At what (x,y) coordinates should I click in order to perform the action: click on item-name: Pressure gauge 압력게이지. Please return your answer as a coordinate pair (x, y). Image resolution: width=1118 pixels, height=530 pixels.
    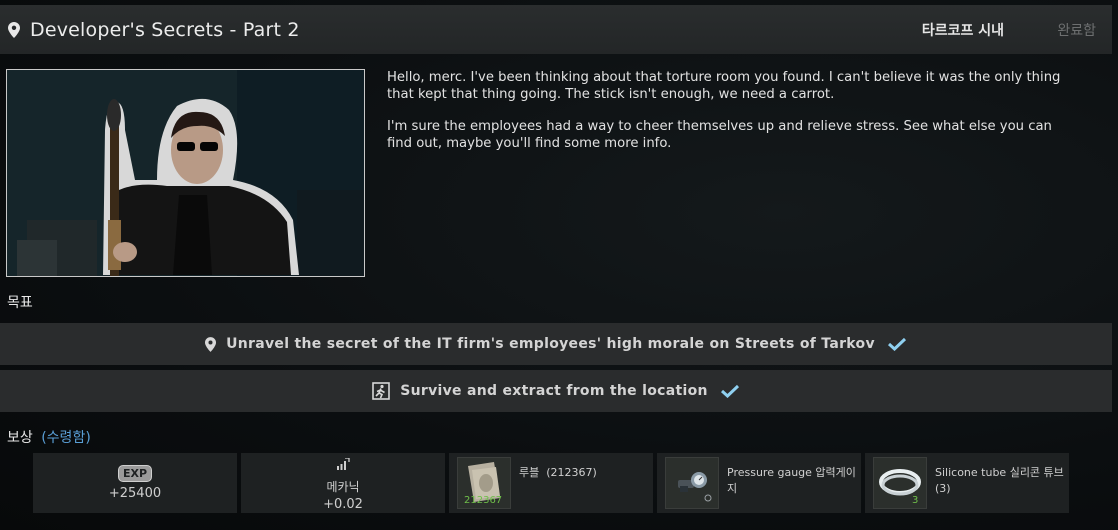
    Looking at the image, I should click on (791, 480).